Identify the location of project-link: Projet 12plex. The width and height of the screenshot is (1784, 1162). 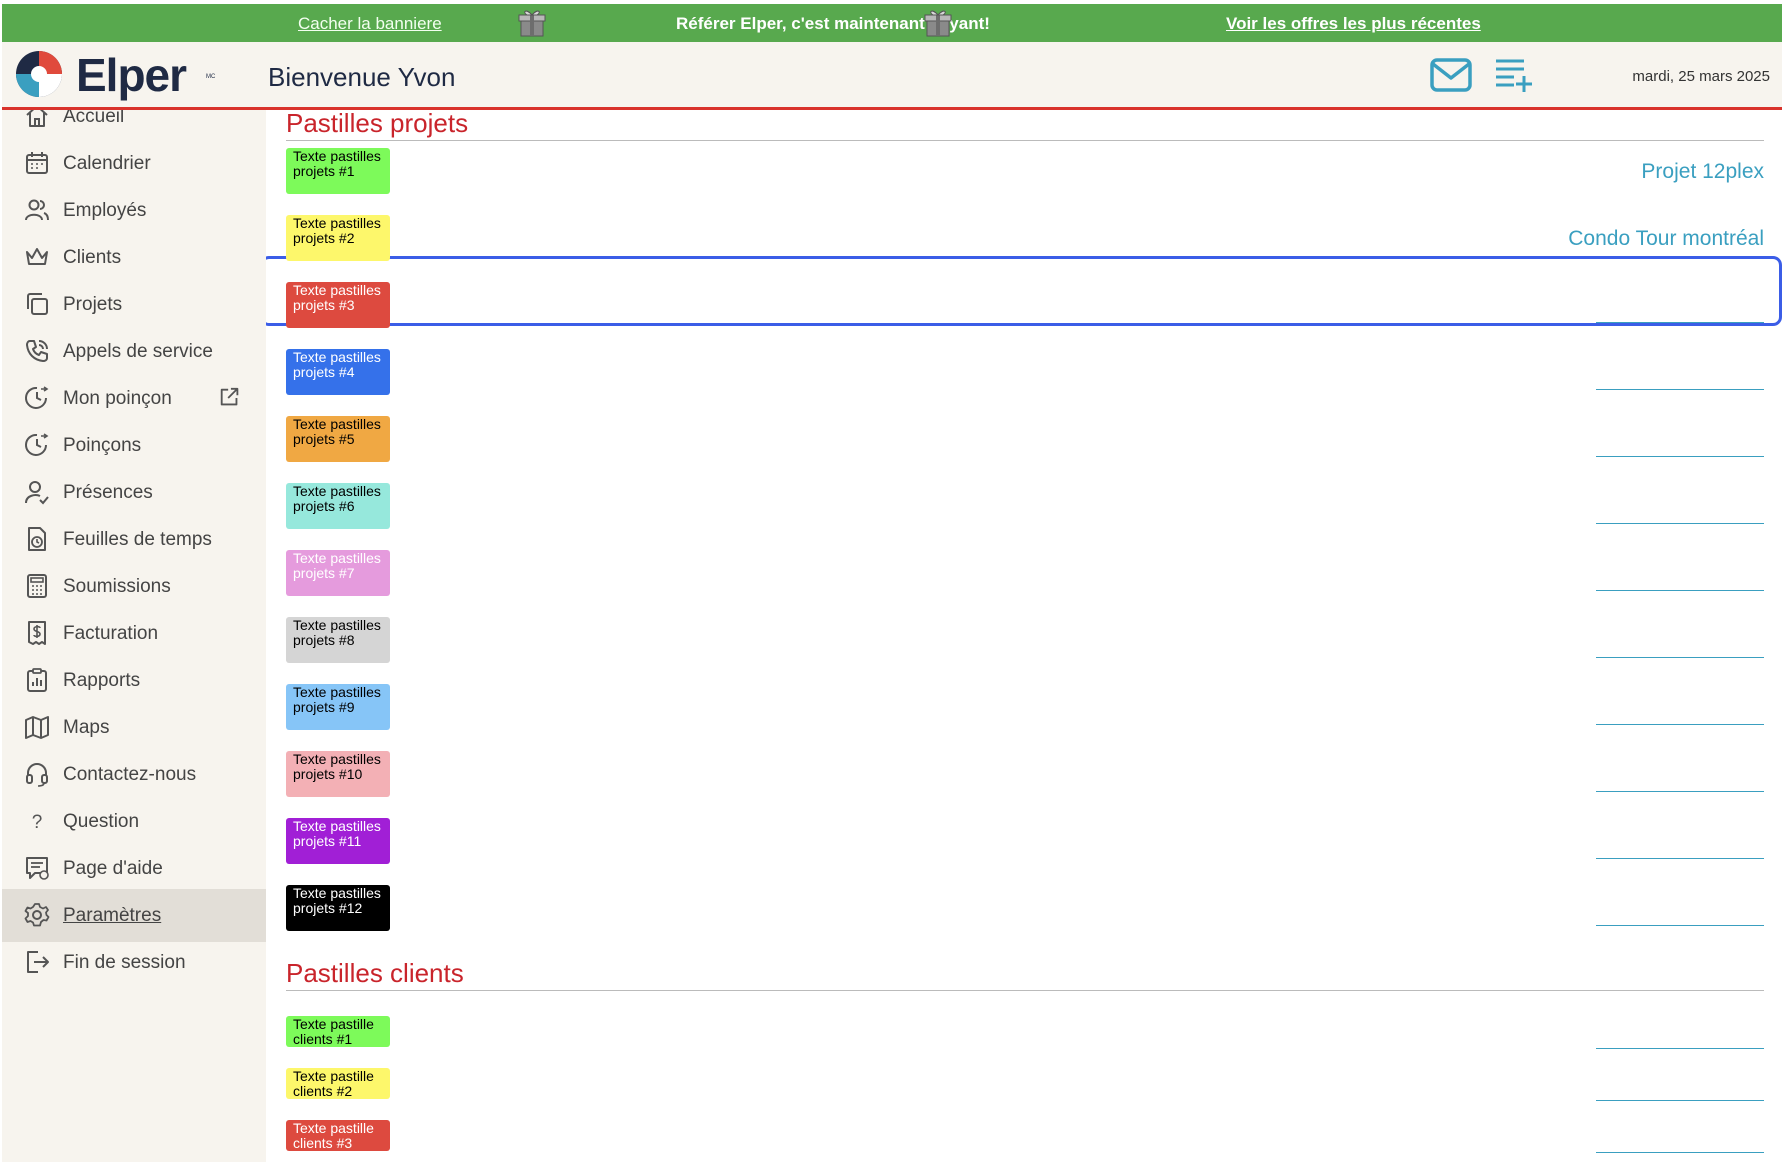
(1702, 172).